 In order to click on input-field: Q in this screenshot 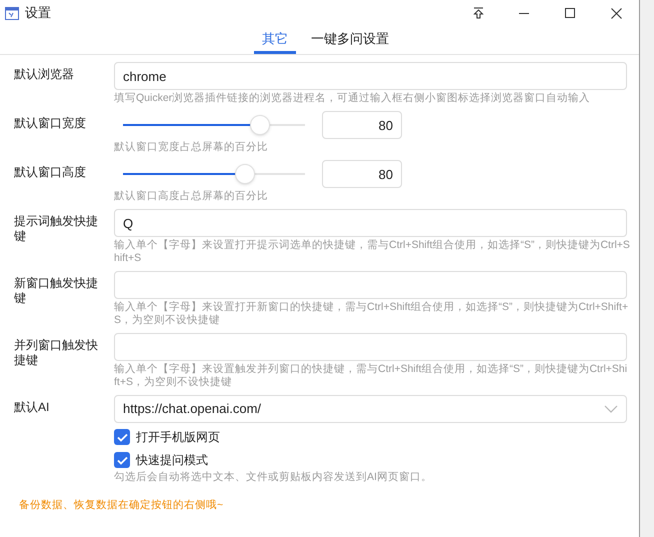, I will do `click(370, 223)`.